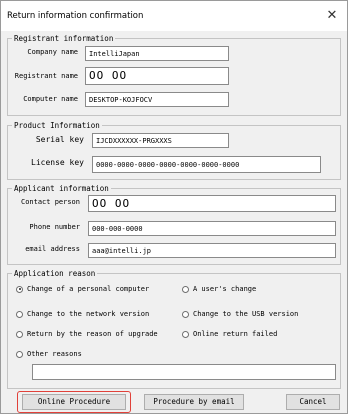 The height and width of the screenshot is (414, 348). I want to click on title-bar: Return information confirmation ✕, so click(174, 16).